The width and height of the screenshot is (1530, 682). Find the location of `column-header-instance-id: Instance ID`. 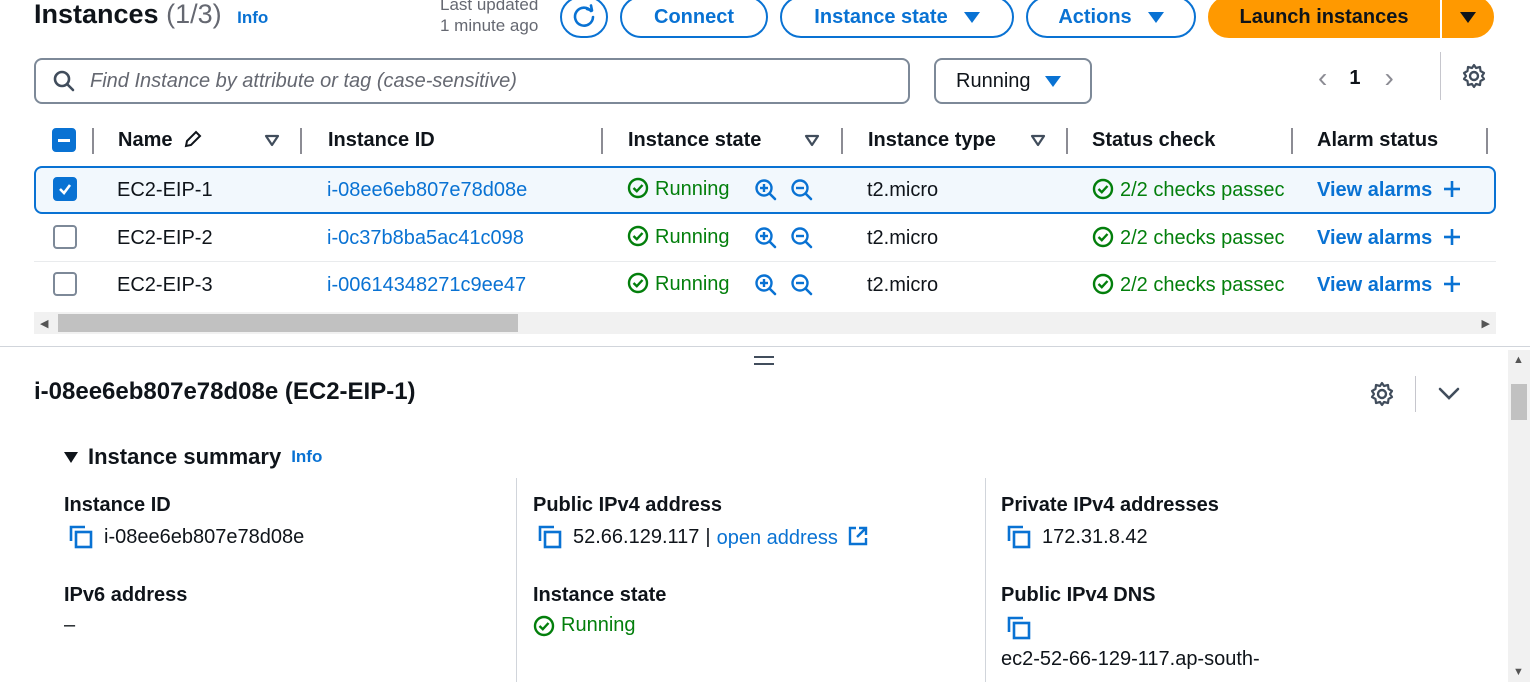

column-header-instance-id: Instance ID is located at coordinates (381, 140).